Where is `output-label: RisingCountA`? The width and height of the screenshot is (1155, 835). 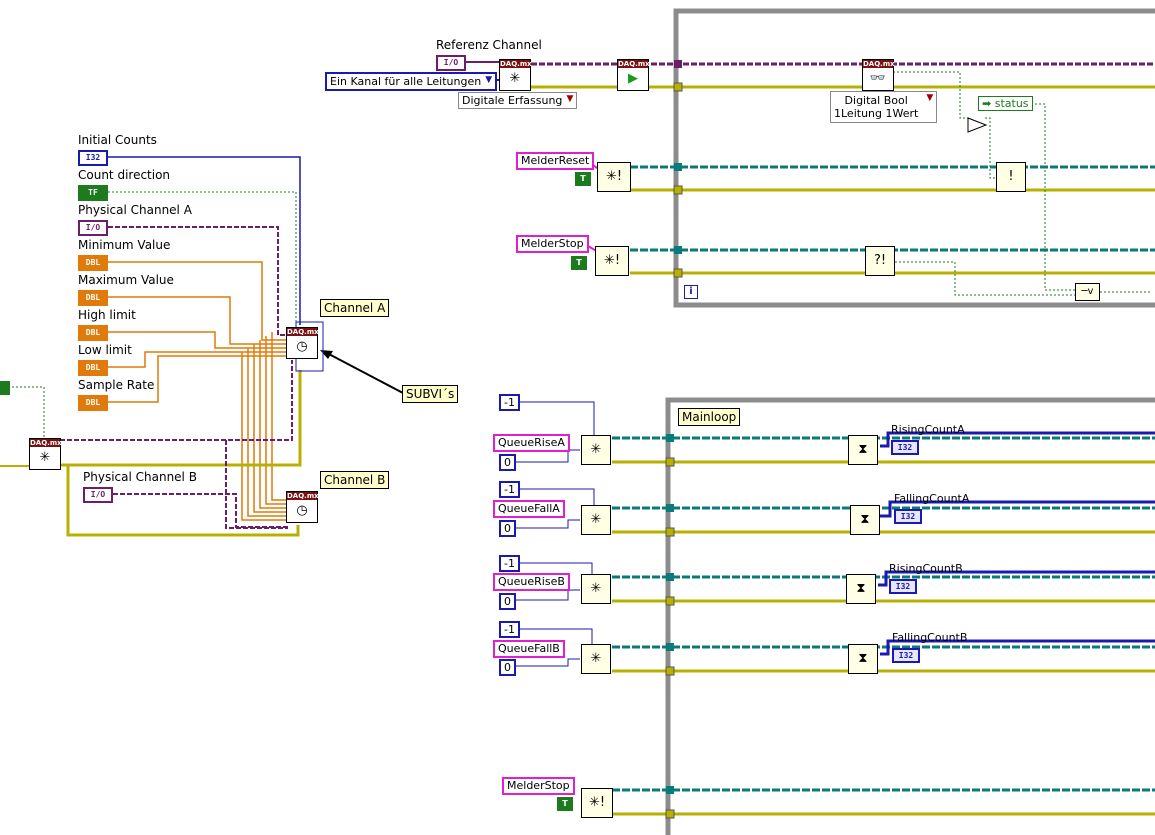 output-label: RisingCountA is located at coordinates (928, 429).